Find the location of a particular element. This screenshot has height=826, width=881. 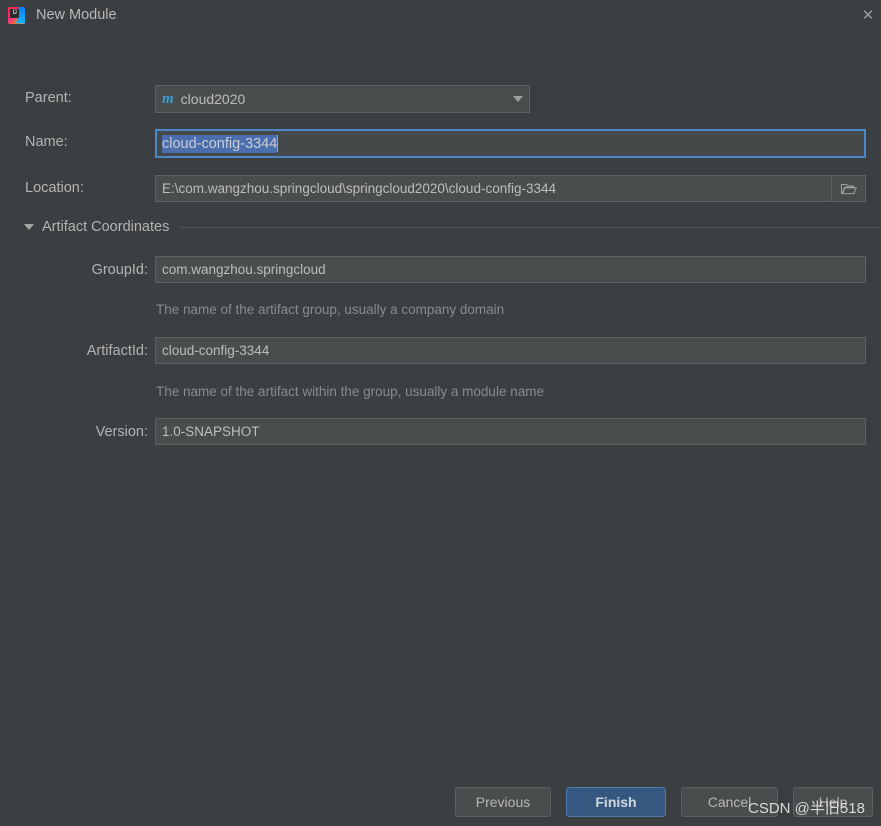

name-input: cloud-config-3344 is located at coordinates (510, 143).